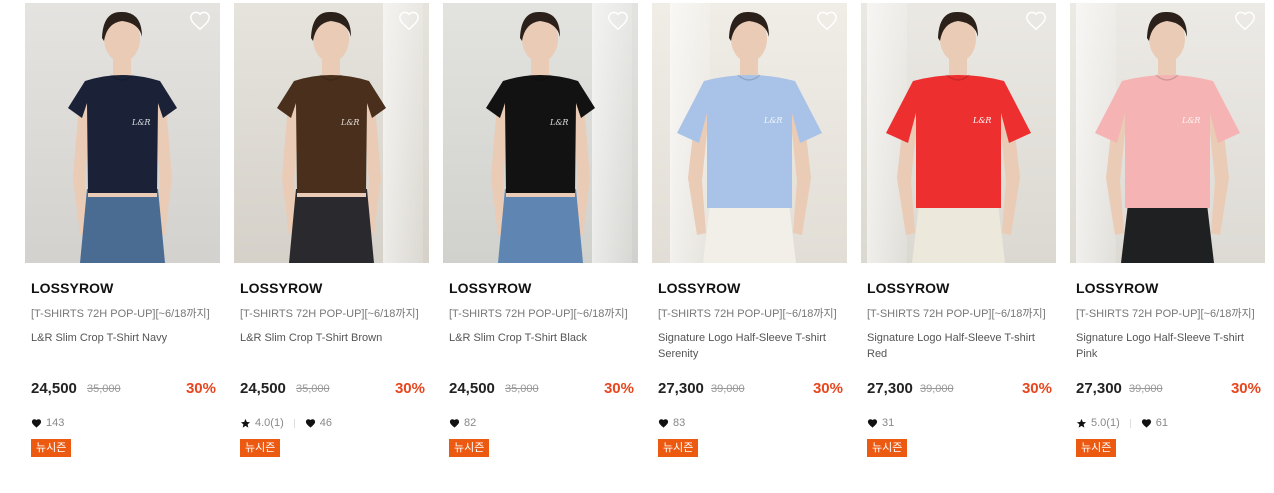  What do you see at coordinates (542, 338) in the screenshot?
I see `product-name: L&R Slim Crop T-Shirt Black` at bounding box center [542, 338].